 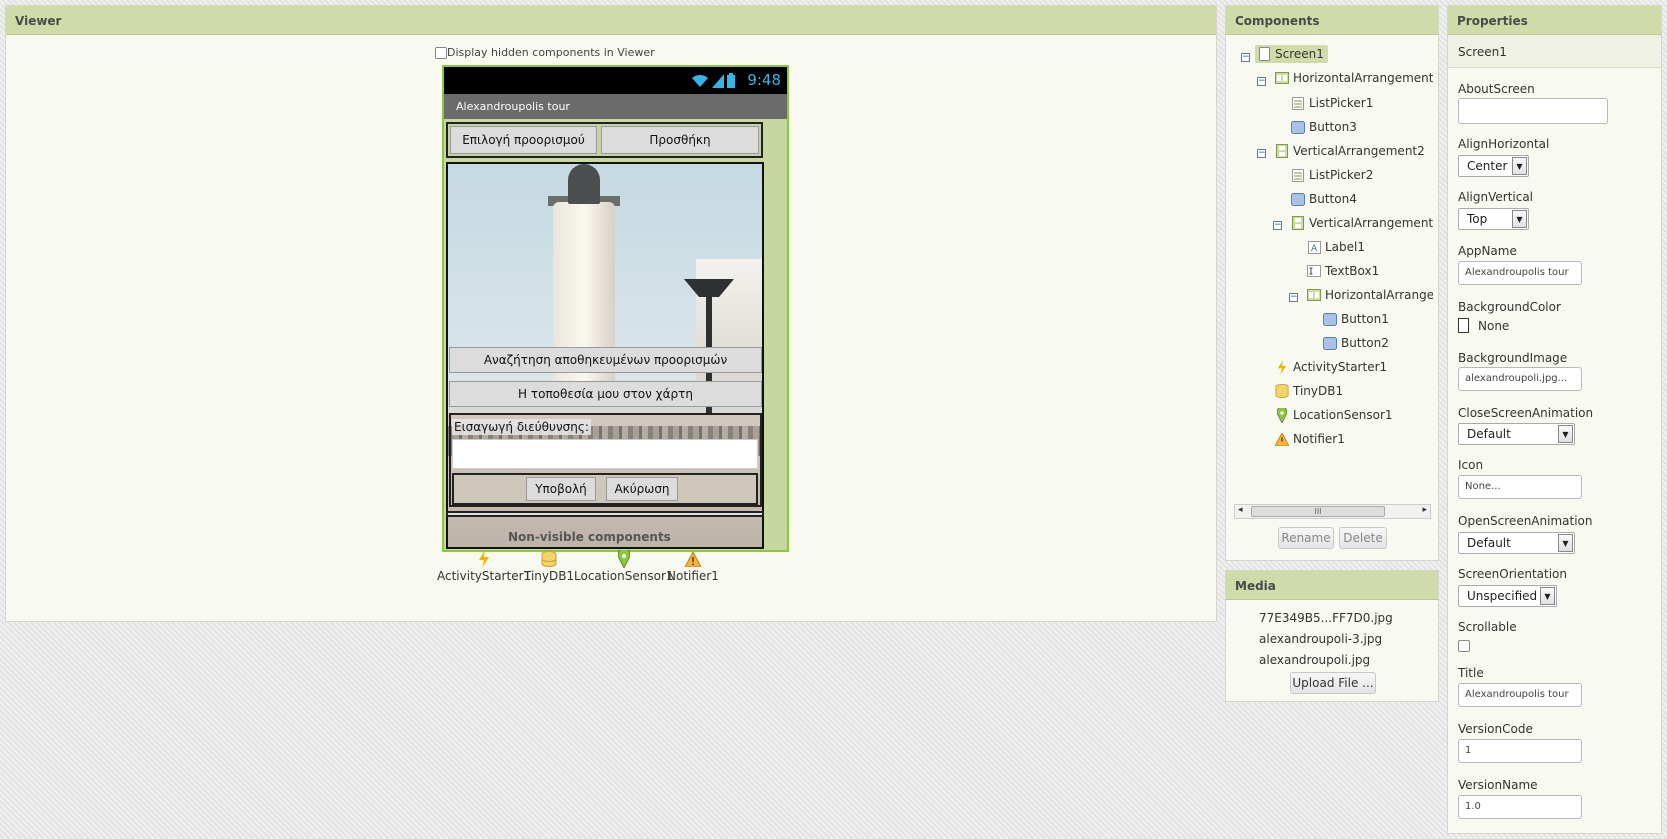 What do you see at coordinates (1533, 111) in the screenshot?
I see `aboutscreen-textarea` at bounding box center [1533, 111].